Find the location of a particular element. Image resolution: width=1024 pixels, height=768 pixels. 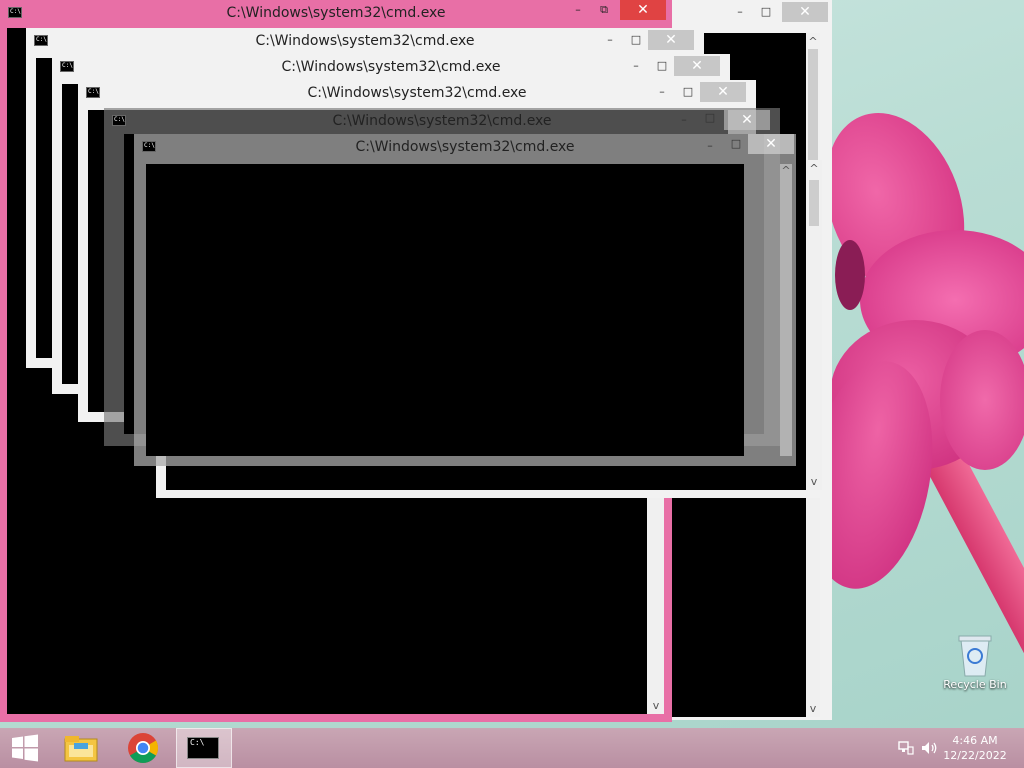

recycle-bin-icon is located at coordinates (975, 656).